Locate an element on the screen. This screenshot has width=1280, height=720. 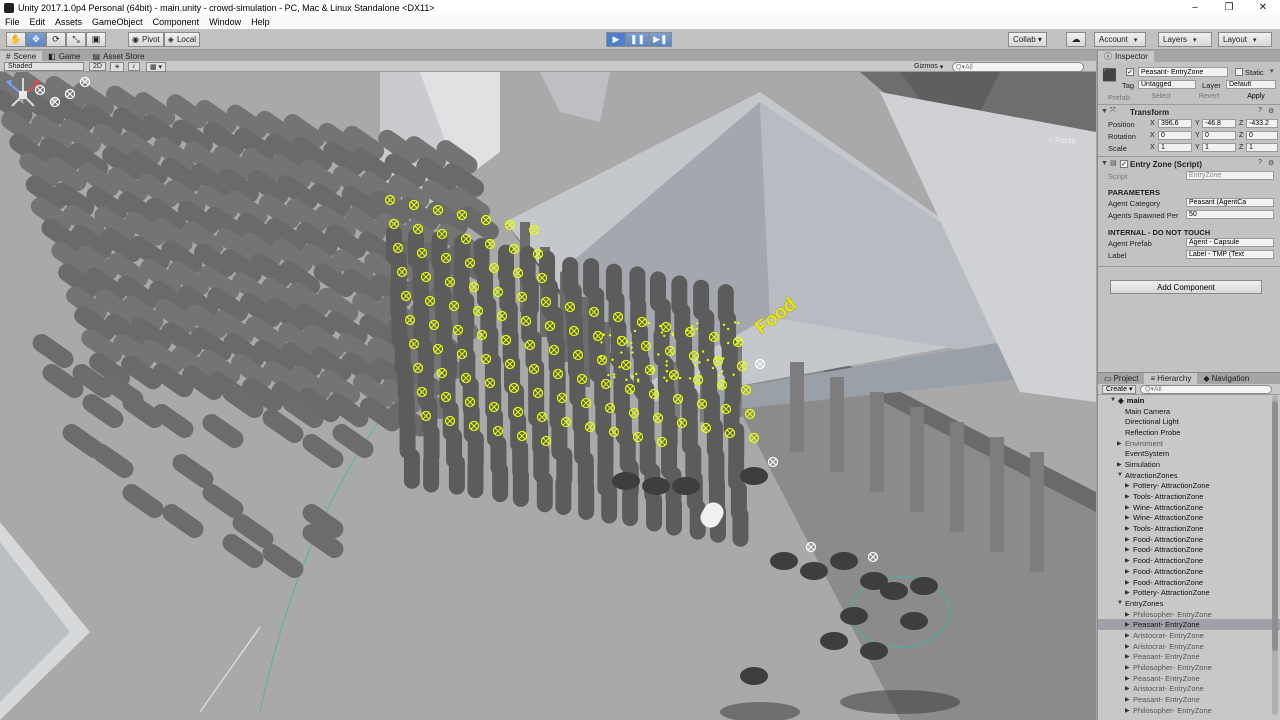
hierarchy-item: ▶ Enviroment is located at coordinates (1189, 443).